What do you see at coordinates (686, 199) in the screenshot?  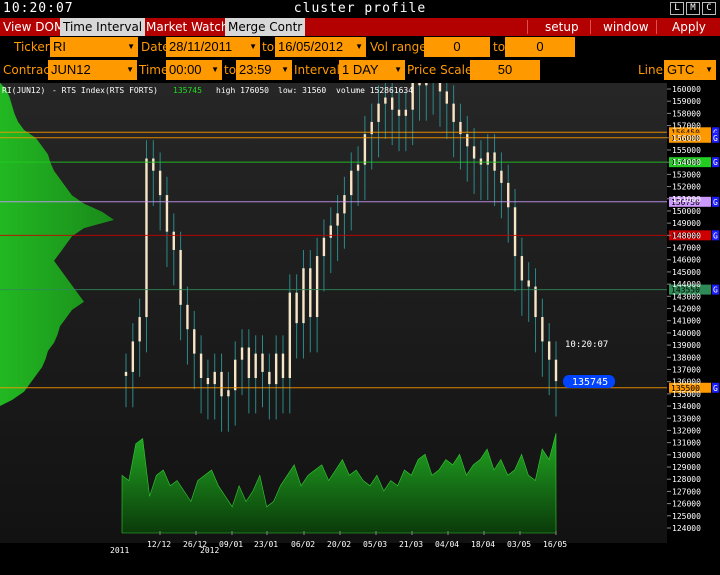 I see `y-tick-label: 151000` at bounding box center [686, 199].